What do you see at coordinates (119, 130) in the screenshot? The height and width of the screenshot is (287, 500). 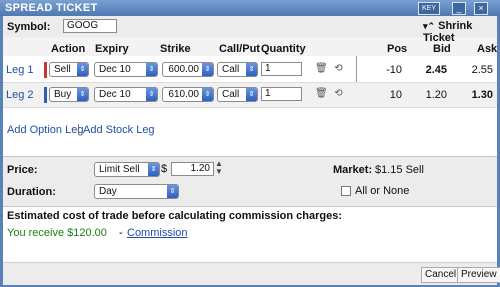 I see `add-stock-leg-link: Add Stock Leg` at bounding box center [119, 130].